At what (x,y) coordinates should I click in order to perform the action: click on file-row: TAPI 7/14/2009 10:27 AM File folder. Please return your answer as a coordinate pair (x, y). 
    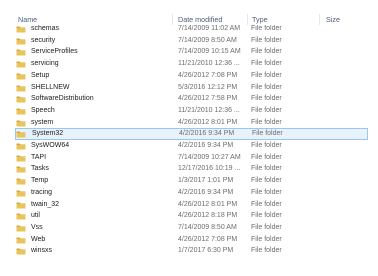
    Looking at the image, I should click on (191, 158).